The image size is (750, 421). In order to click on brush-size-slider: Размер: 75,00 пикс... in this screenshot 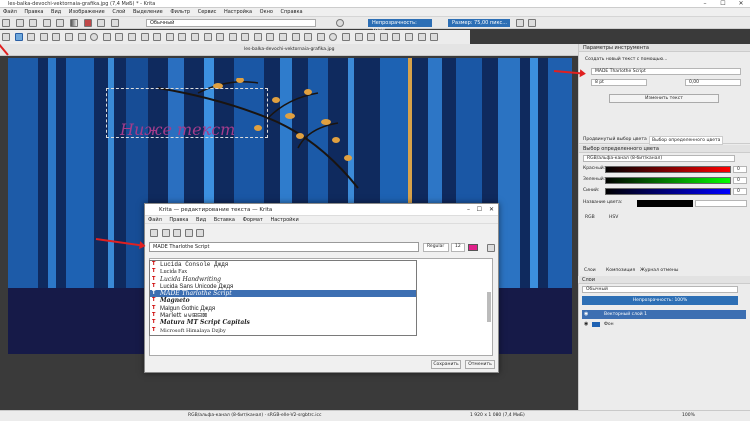, I will do `click(479, 23)`.